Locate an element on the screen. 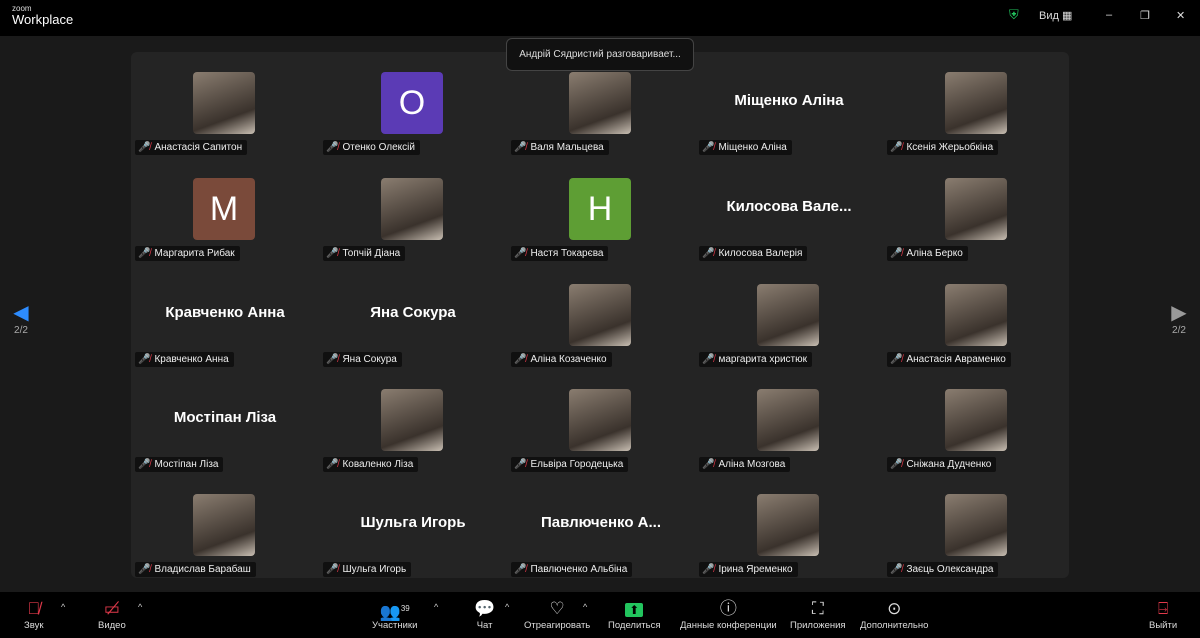 The width and height of the screenshot is (1200, 638). participant-name-tag: 🎤̸ Заєць Олександра is located at coordinates (943, 569).